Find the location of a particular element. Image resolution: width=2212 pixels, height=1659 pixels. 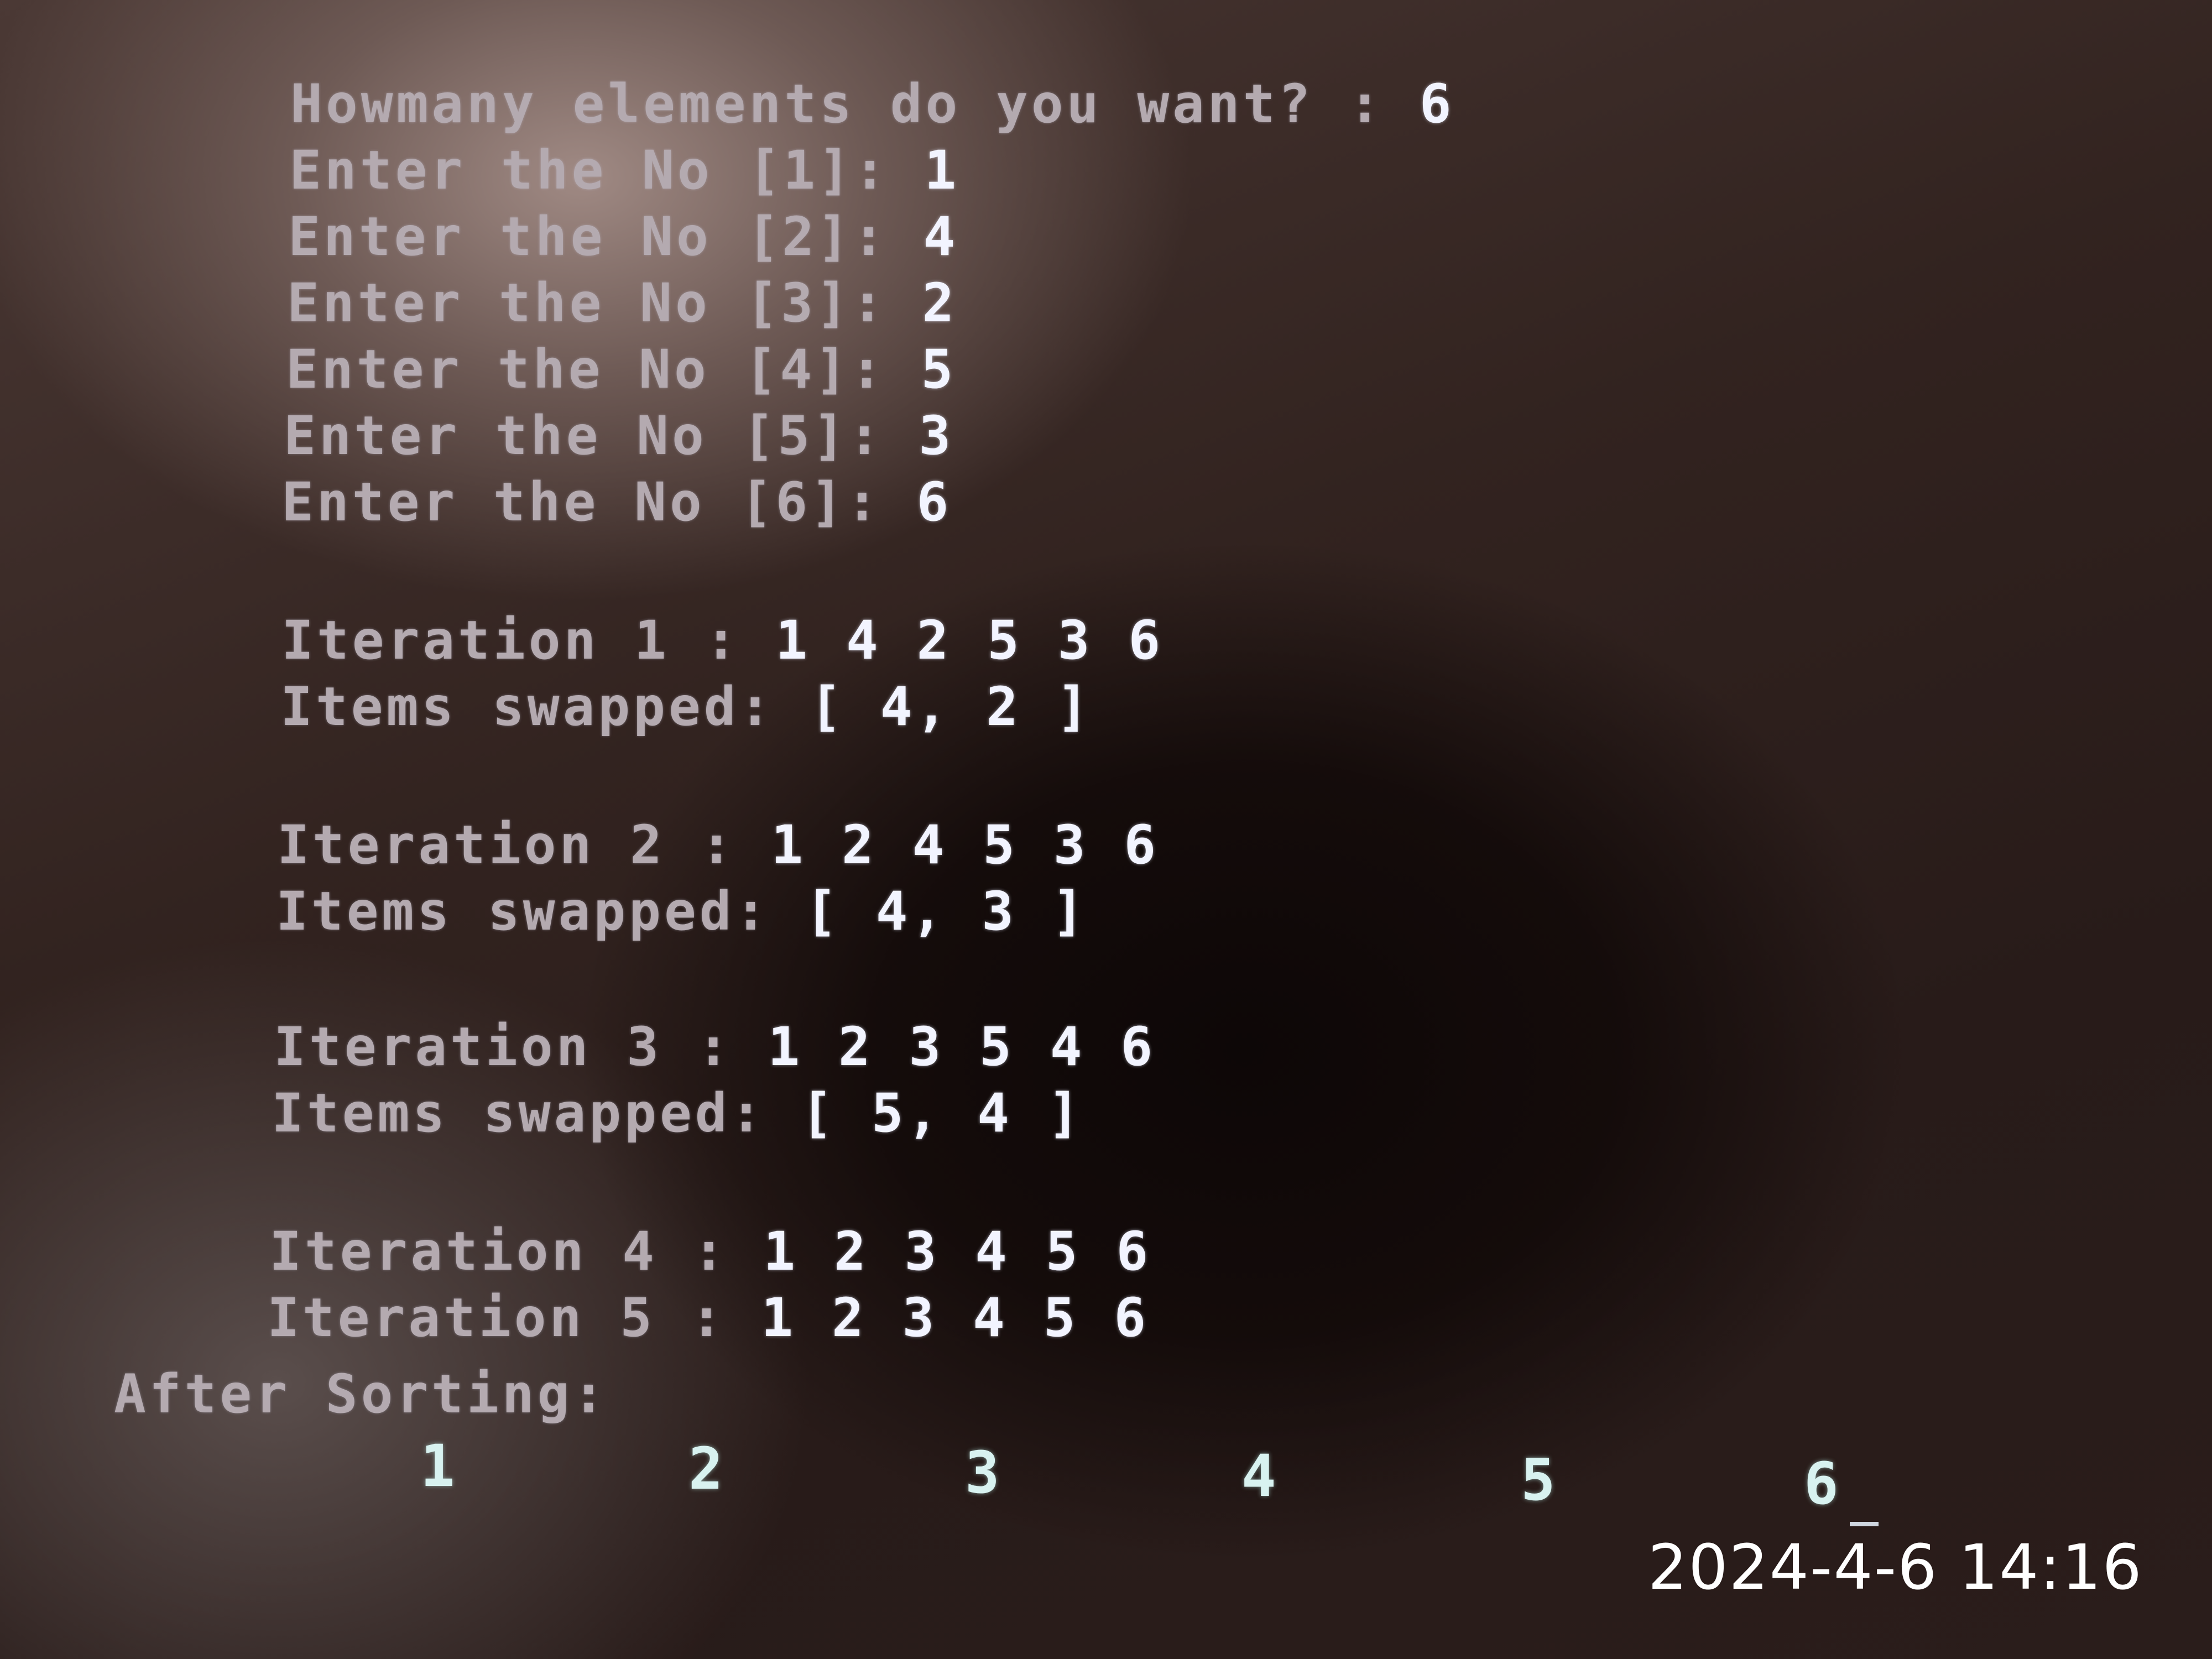

swapped-values: [ 5, 4 ] is located at coordinates (942, 1113).